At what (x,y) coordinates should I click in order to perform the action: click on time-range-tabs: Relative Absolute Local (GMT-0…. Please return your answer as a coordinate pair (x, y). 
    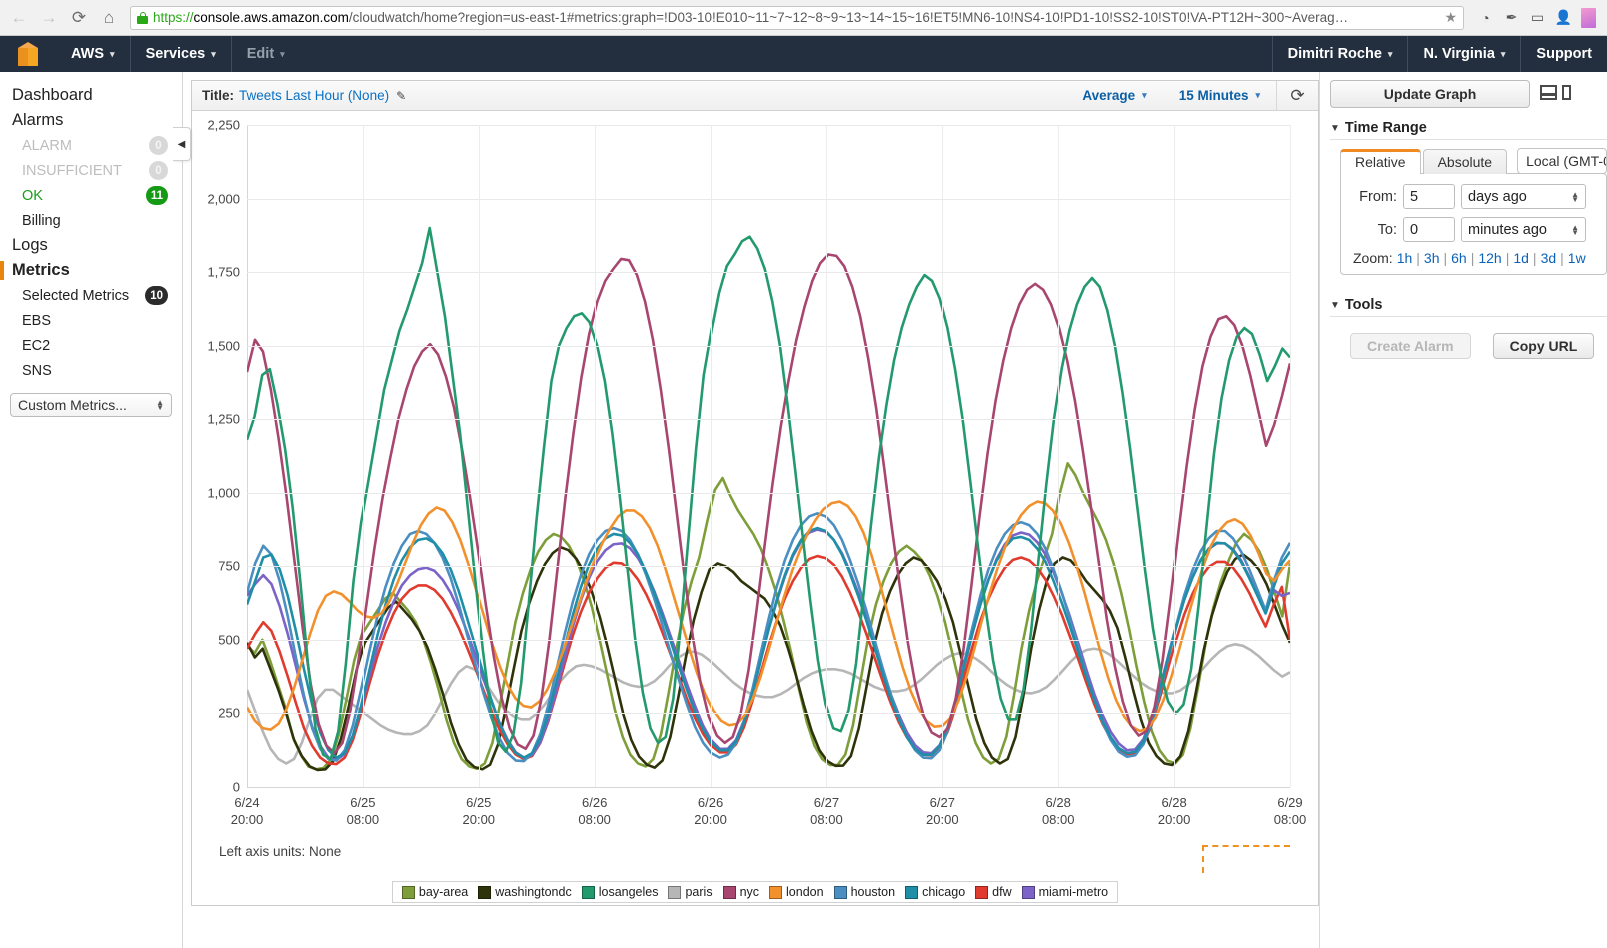
    Looking at the image, I should click on (1473, 161).